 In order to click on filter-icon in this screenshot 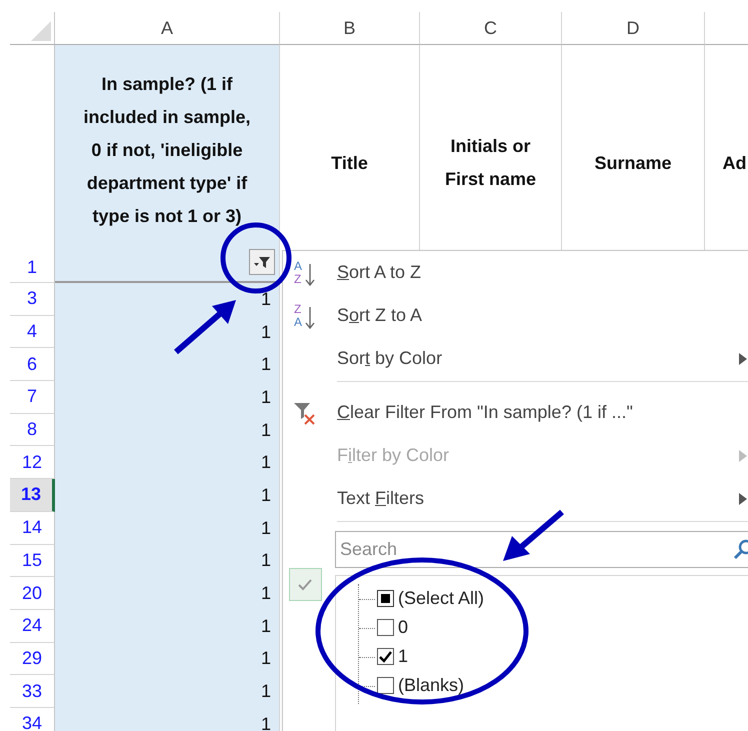, I will do `click(262, 262)`.